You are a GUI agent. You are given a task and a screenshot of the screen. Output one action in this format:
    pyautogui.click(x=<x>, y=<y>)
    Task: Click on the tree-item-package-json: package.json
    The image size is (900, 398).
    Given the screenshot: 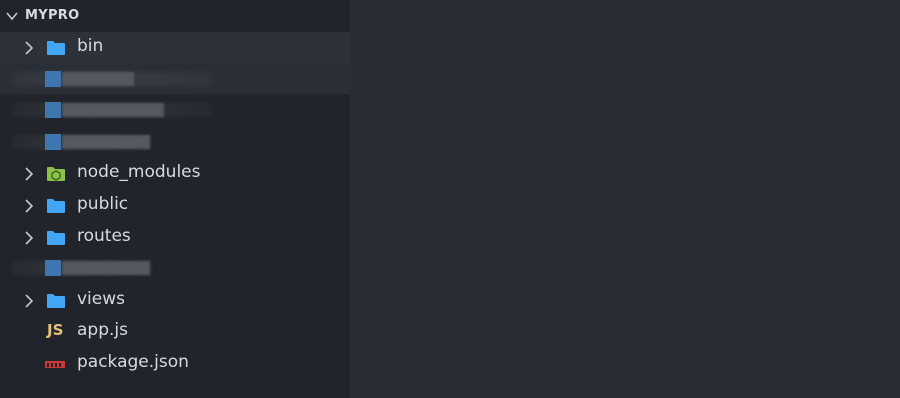 What is the action you would take?
    pyautogui.click(x=175, y=363)
    